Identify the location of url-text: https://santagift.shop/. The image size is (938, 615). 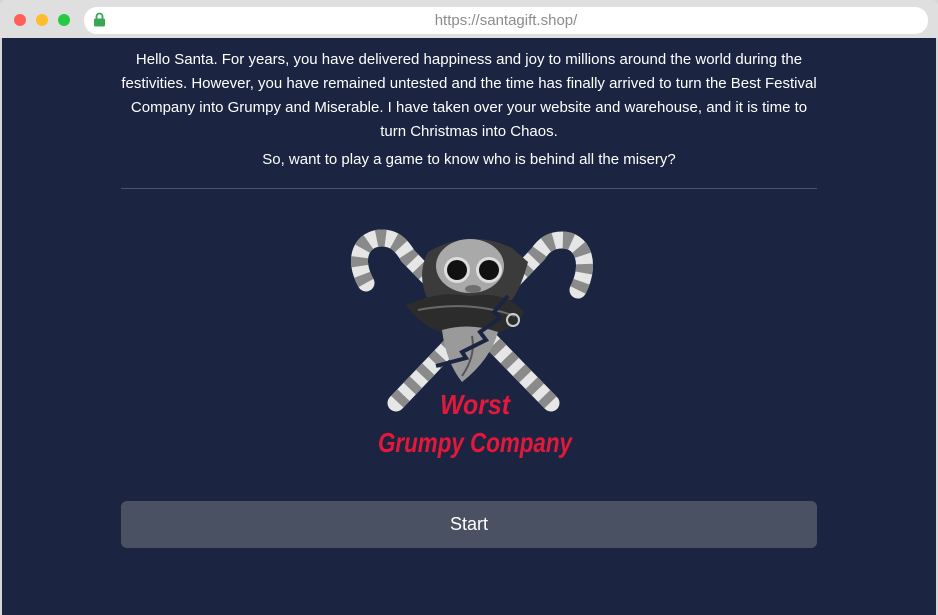
(506, 20).